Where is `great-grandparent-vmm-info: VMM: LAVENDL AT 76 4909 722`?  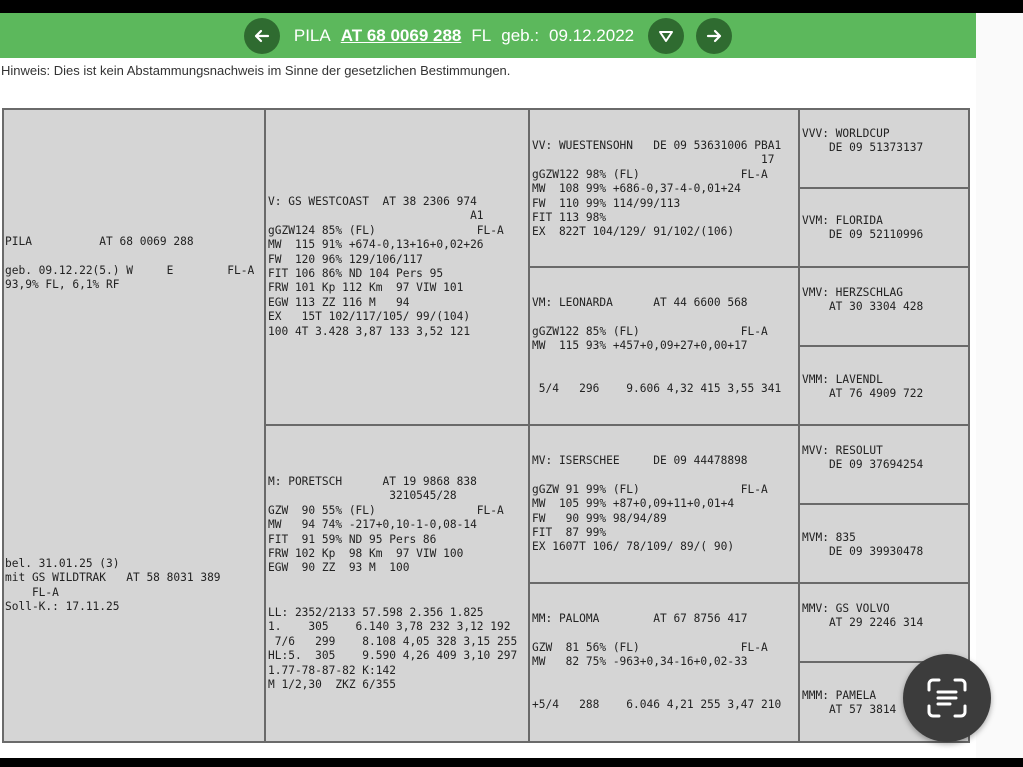
great-grandparent-vmm-info: VMM: LAVENDL AT 76 4909 722 is located at coordinates (863, 387).